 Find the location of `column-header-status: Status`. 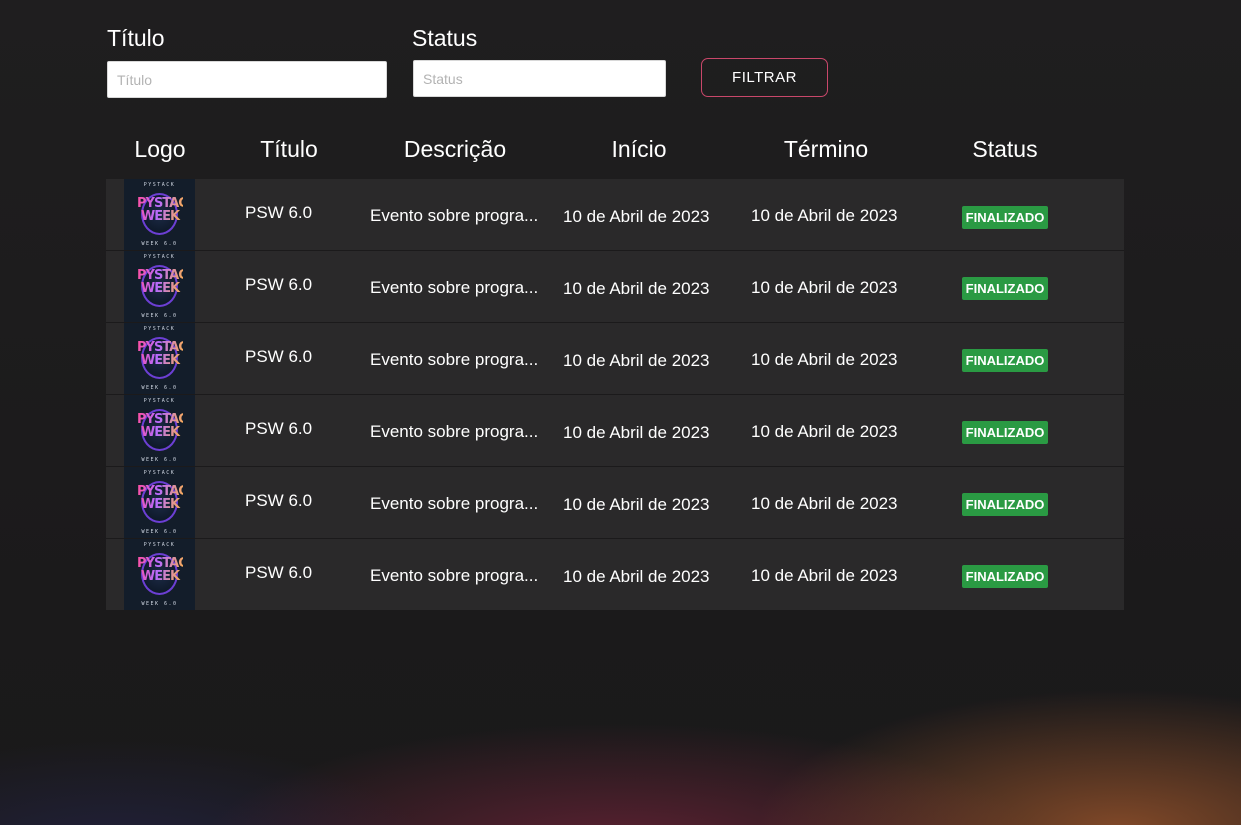

column-header-status: Status is located at coordinates (1005, 149).